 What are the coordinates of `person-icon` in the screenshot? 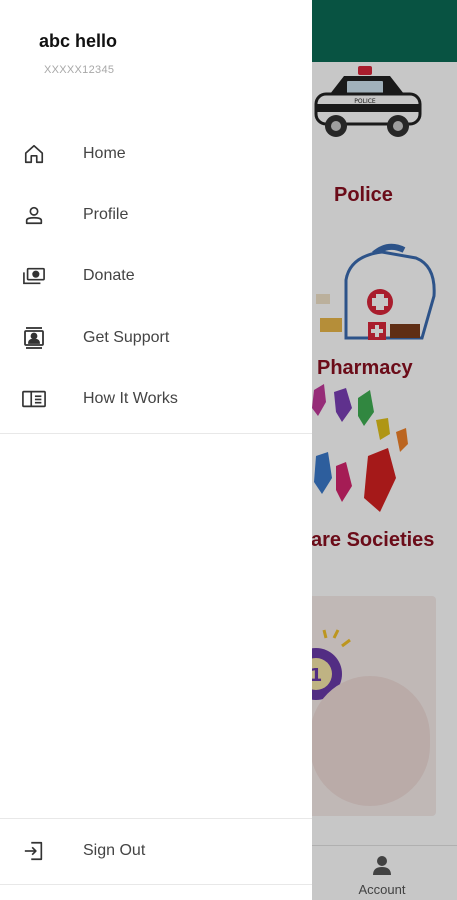 It's located at (34, 215).